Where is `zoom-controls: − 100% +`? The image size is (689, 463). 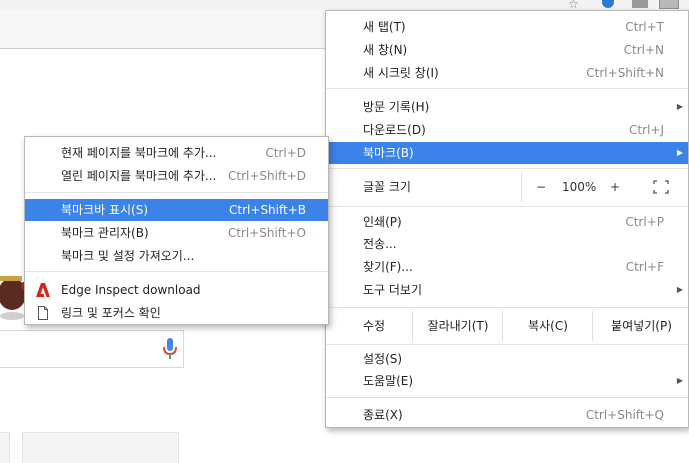
zoom-controls: − 100% + is located at coordinates (605, 187).